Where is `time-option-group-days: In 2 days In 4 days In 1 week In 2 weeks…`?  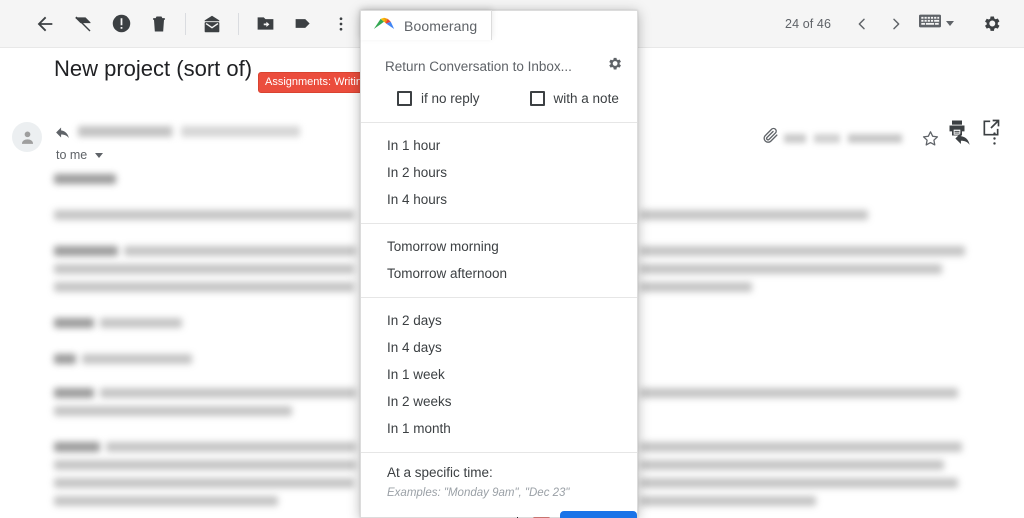
time-option-group-days: In 2 days In 4 days In 1 week In 2 weeks… is located at coordinates (499, 375).